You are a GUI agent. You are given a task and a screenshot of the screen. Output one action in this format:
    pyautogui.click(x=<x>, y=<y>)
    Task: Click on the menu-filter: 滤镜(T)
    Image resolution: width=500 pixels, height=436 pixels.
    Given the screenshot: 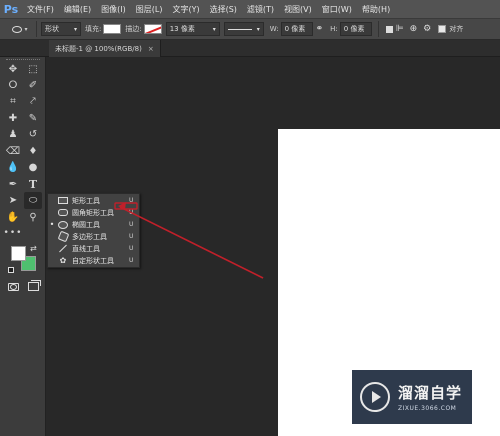 What is the action you would take?
    pyautogui.click(x=260, y=9)
    